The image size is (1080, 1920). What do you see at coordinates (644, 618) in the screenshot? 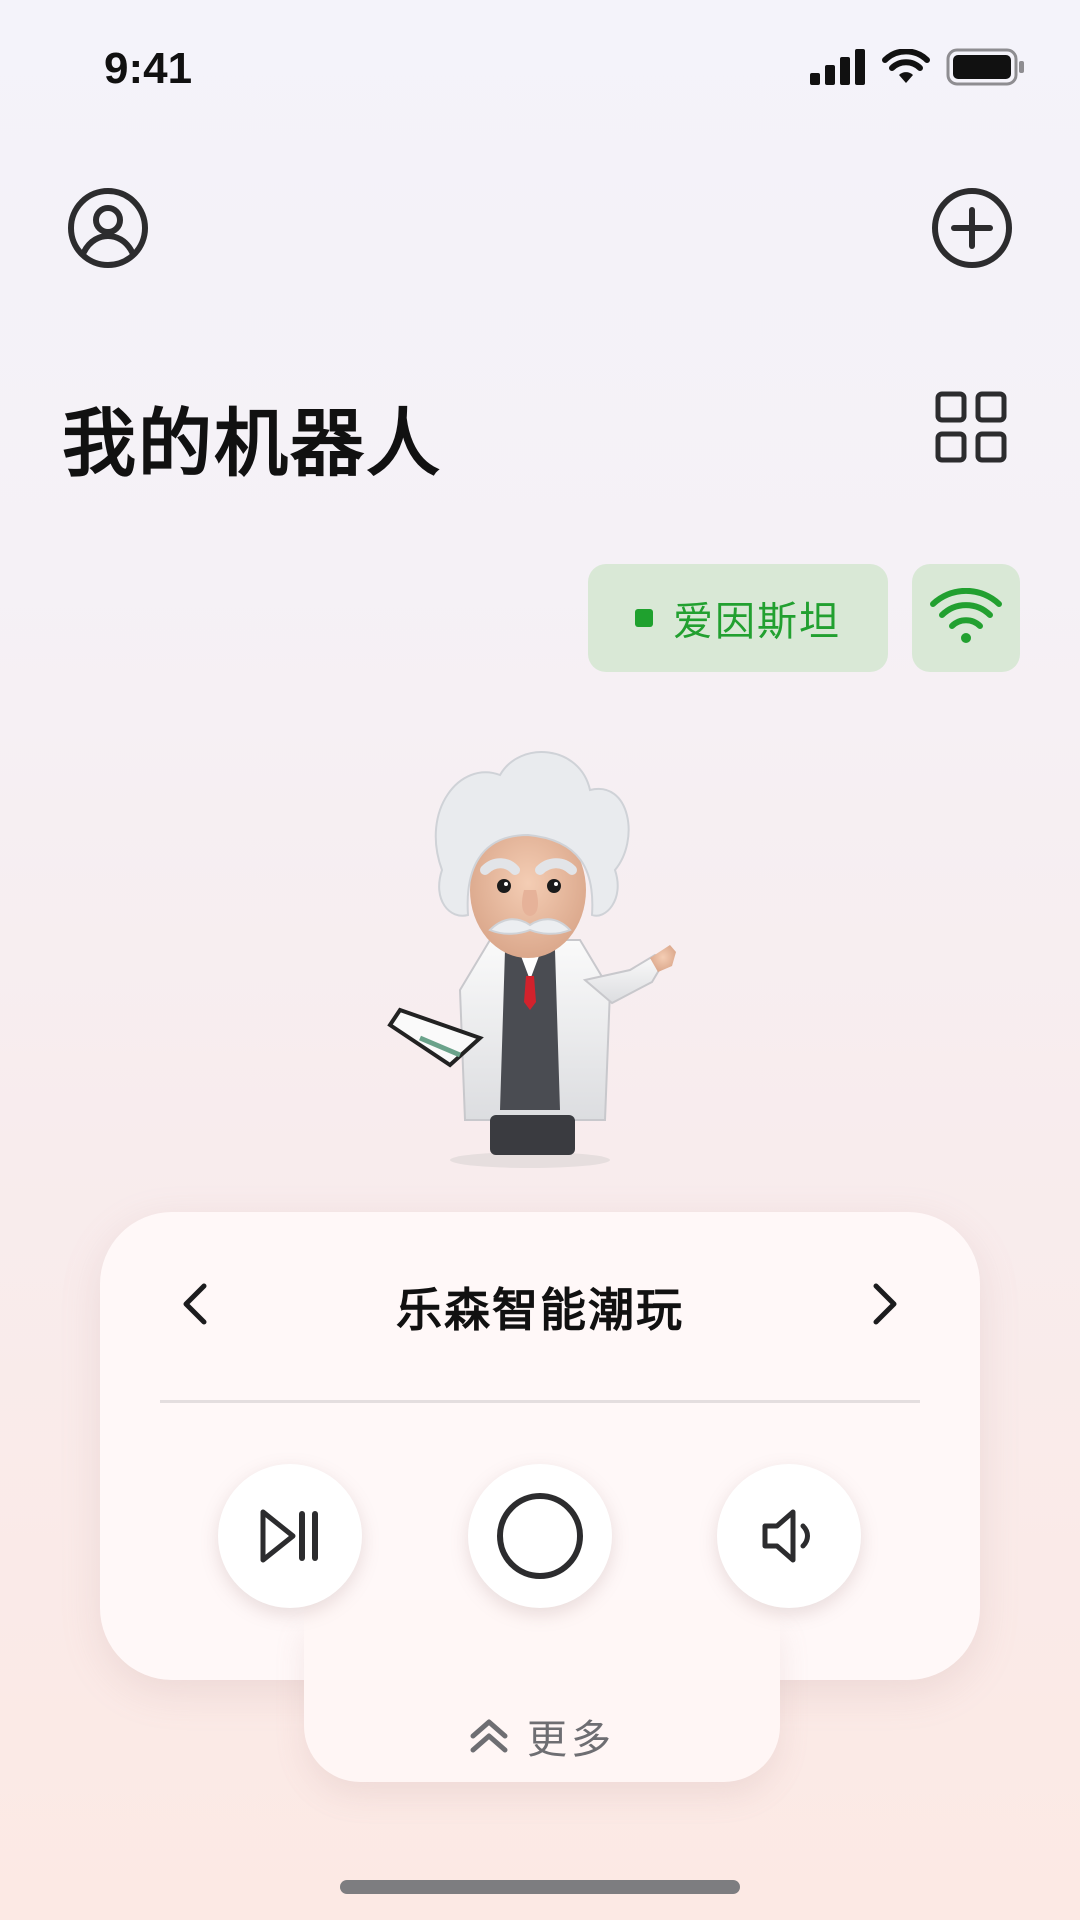
I see `device-status-dot` at bounding box center [644, 618].